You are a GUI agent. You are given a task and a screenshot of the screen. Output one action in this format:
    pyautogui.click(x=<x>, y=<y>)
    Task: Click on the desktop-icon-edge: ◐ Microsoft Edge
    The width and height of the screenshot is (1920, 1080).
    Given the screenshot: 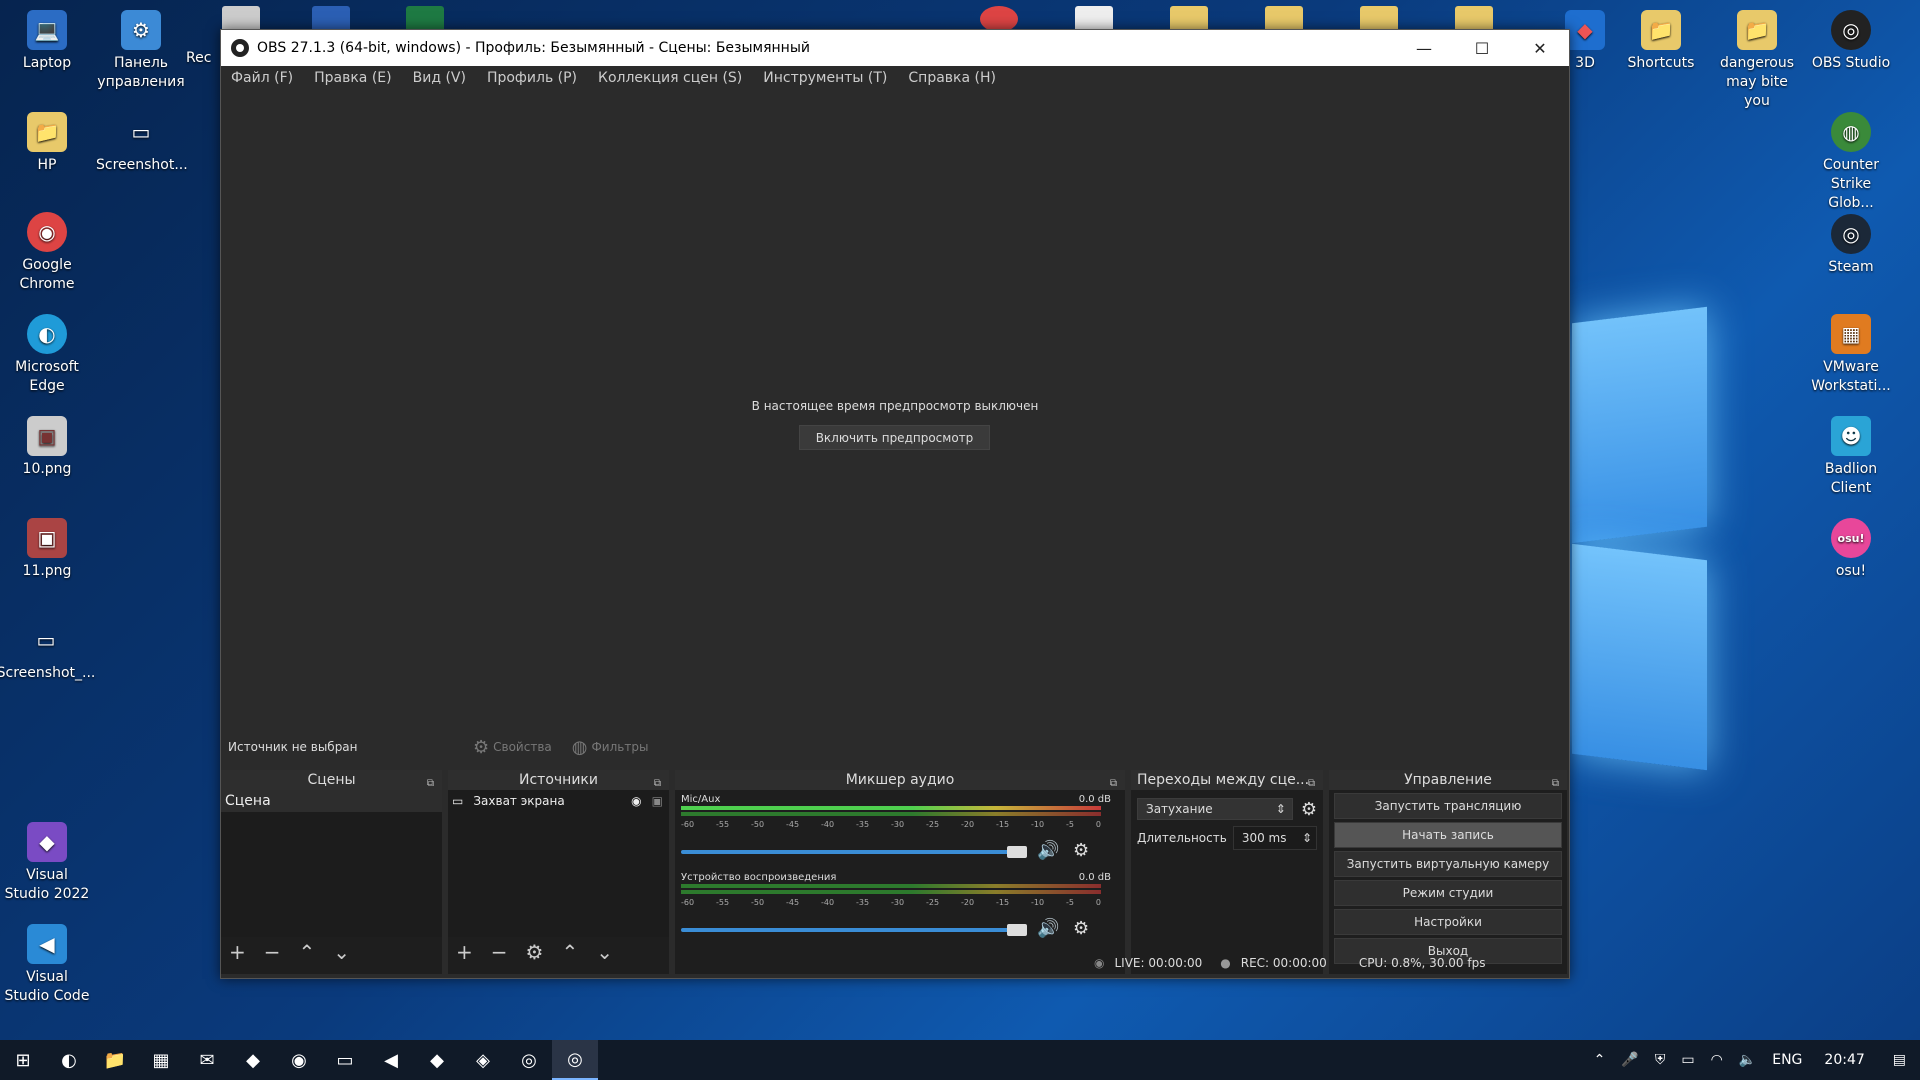 What is the action you would take?
    pyautogui.click(x=47, y=355)
    